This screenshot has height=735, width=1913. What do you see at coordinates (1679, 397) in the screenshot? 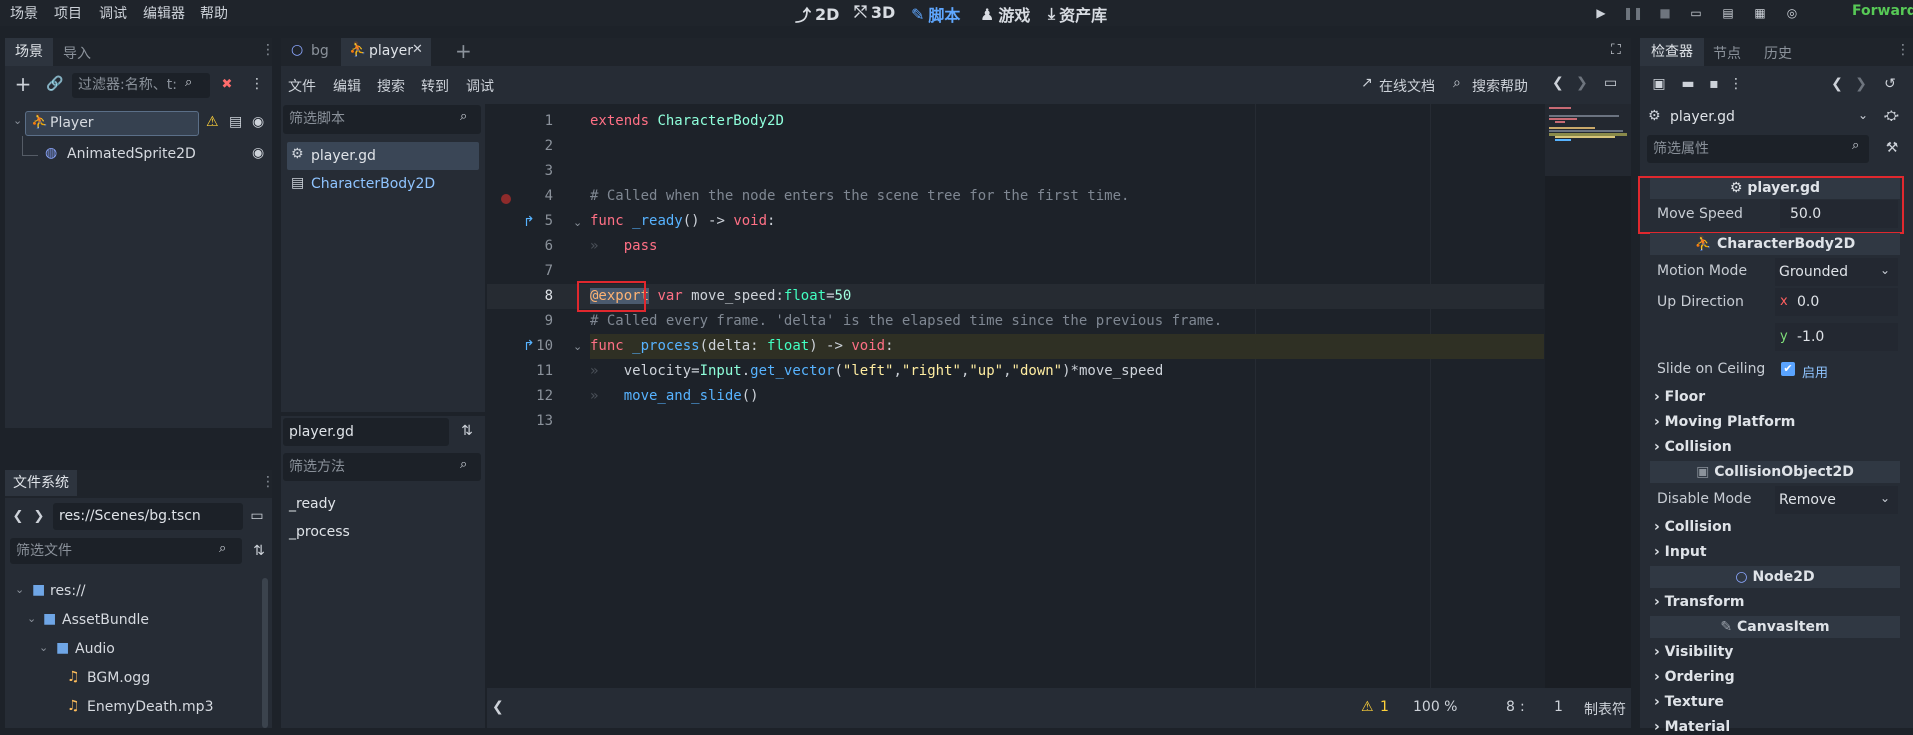
I see `group-floor: › Floor` at bounding box center [1679, 397].